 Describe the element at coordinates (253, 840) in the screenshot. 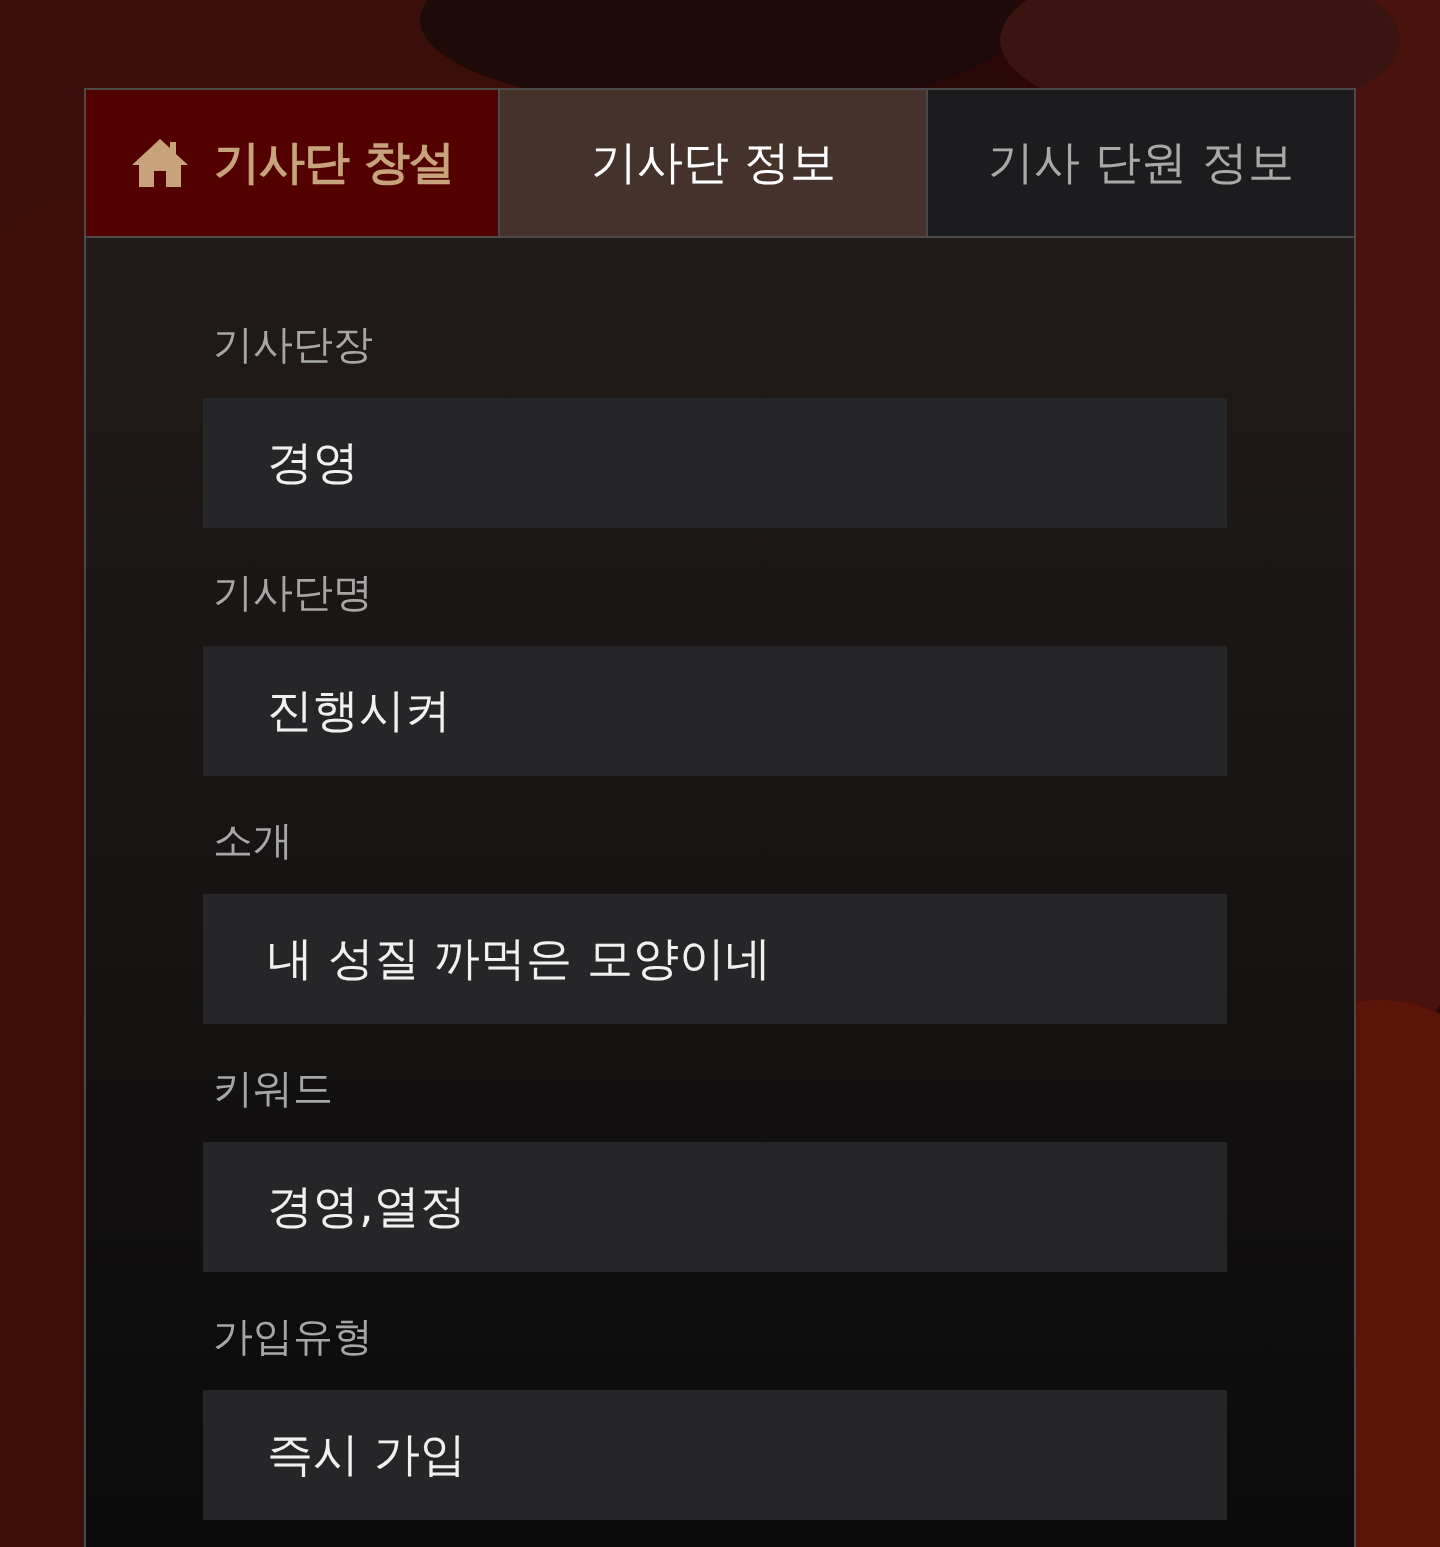

I see `field-label: 소개` at that location.